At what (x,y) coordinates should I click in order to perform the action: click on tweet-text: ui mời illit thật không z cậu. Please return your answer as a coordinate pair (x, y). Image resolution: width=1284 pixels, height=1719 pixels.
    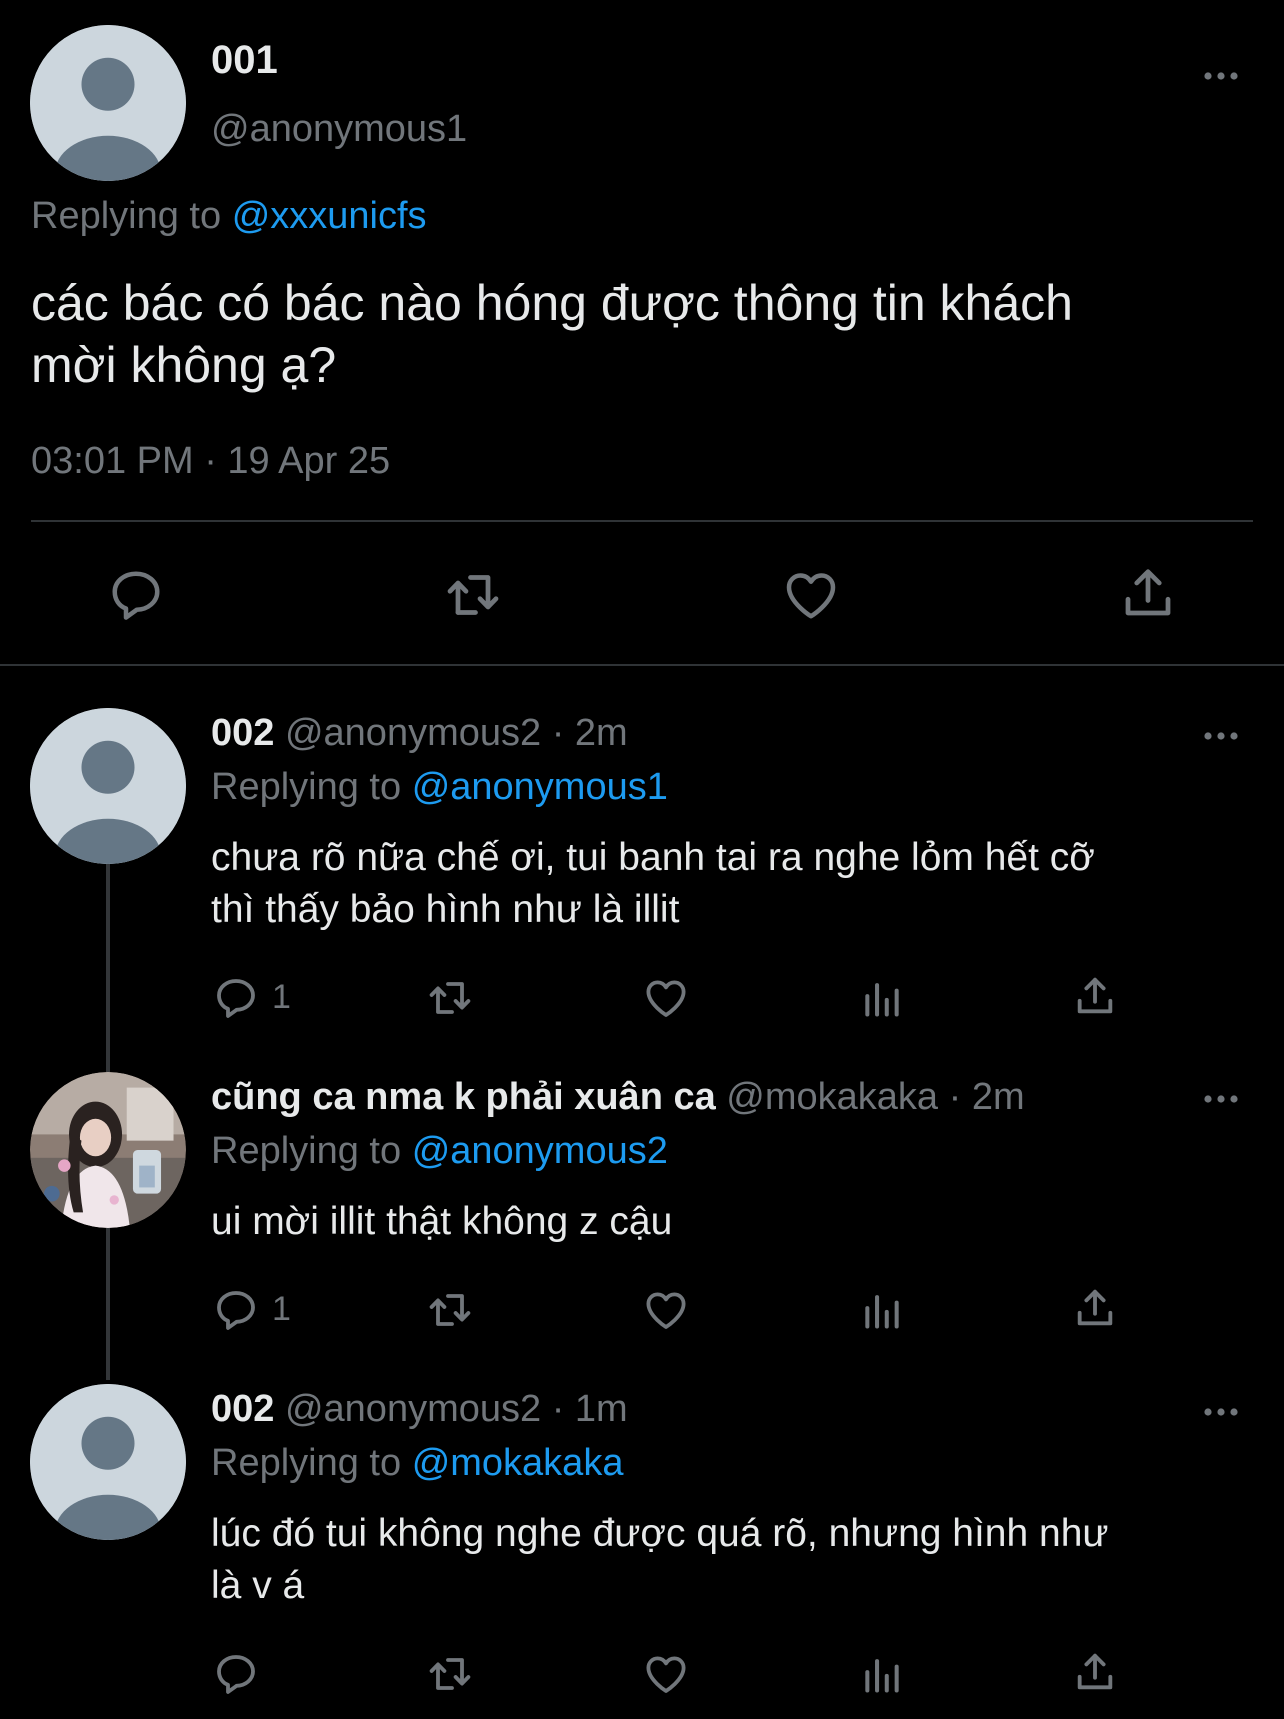
    Looking at the image, I should click on (441, 1222).